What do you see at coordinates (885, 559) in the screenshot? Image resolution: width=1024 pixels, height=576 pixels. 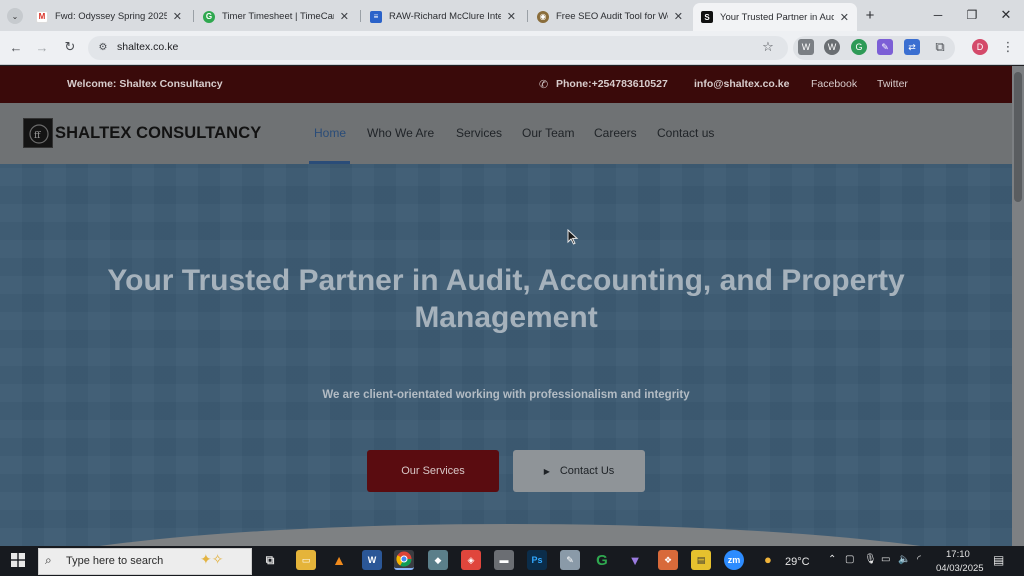 I see `network-icon: ▭` at bounding box center [885, 559].